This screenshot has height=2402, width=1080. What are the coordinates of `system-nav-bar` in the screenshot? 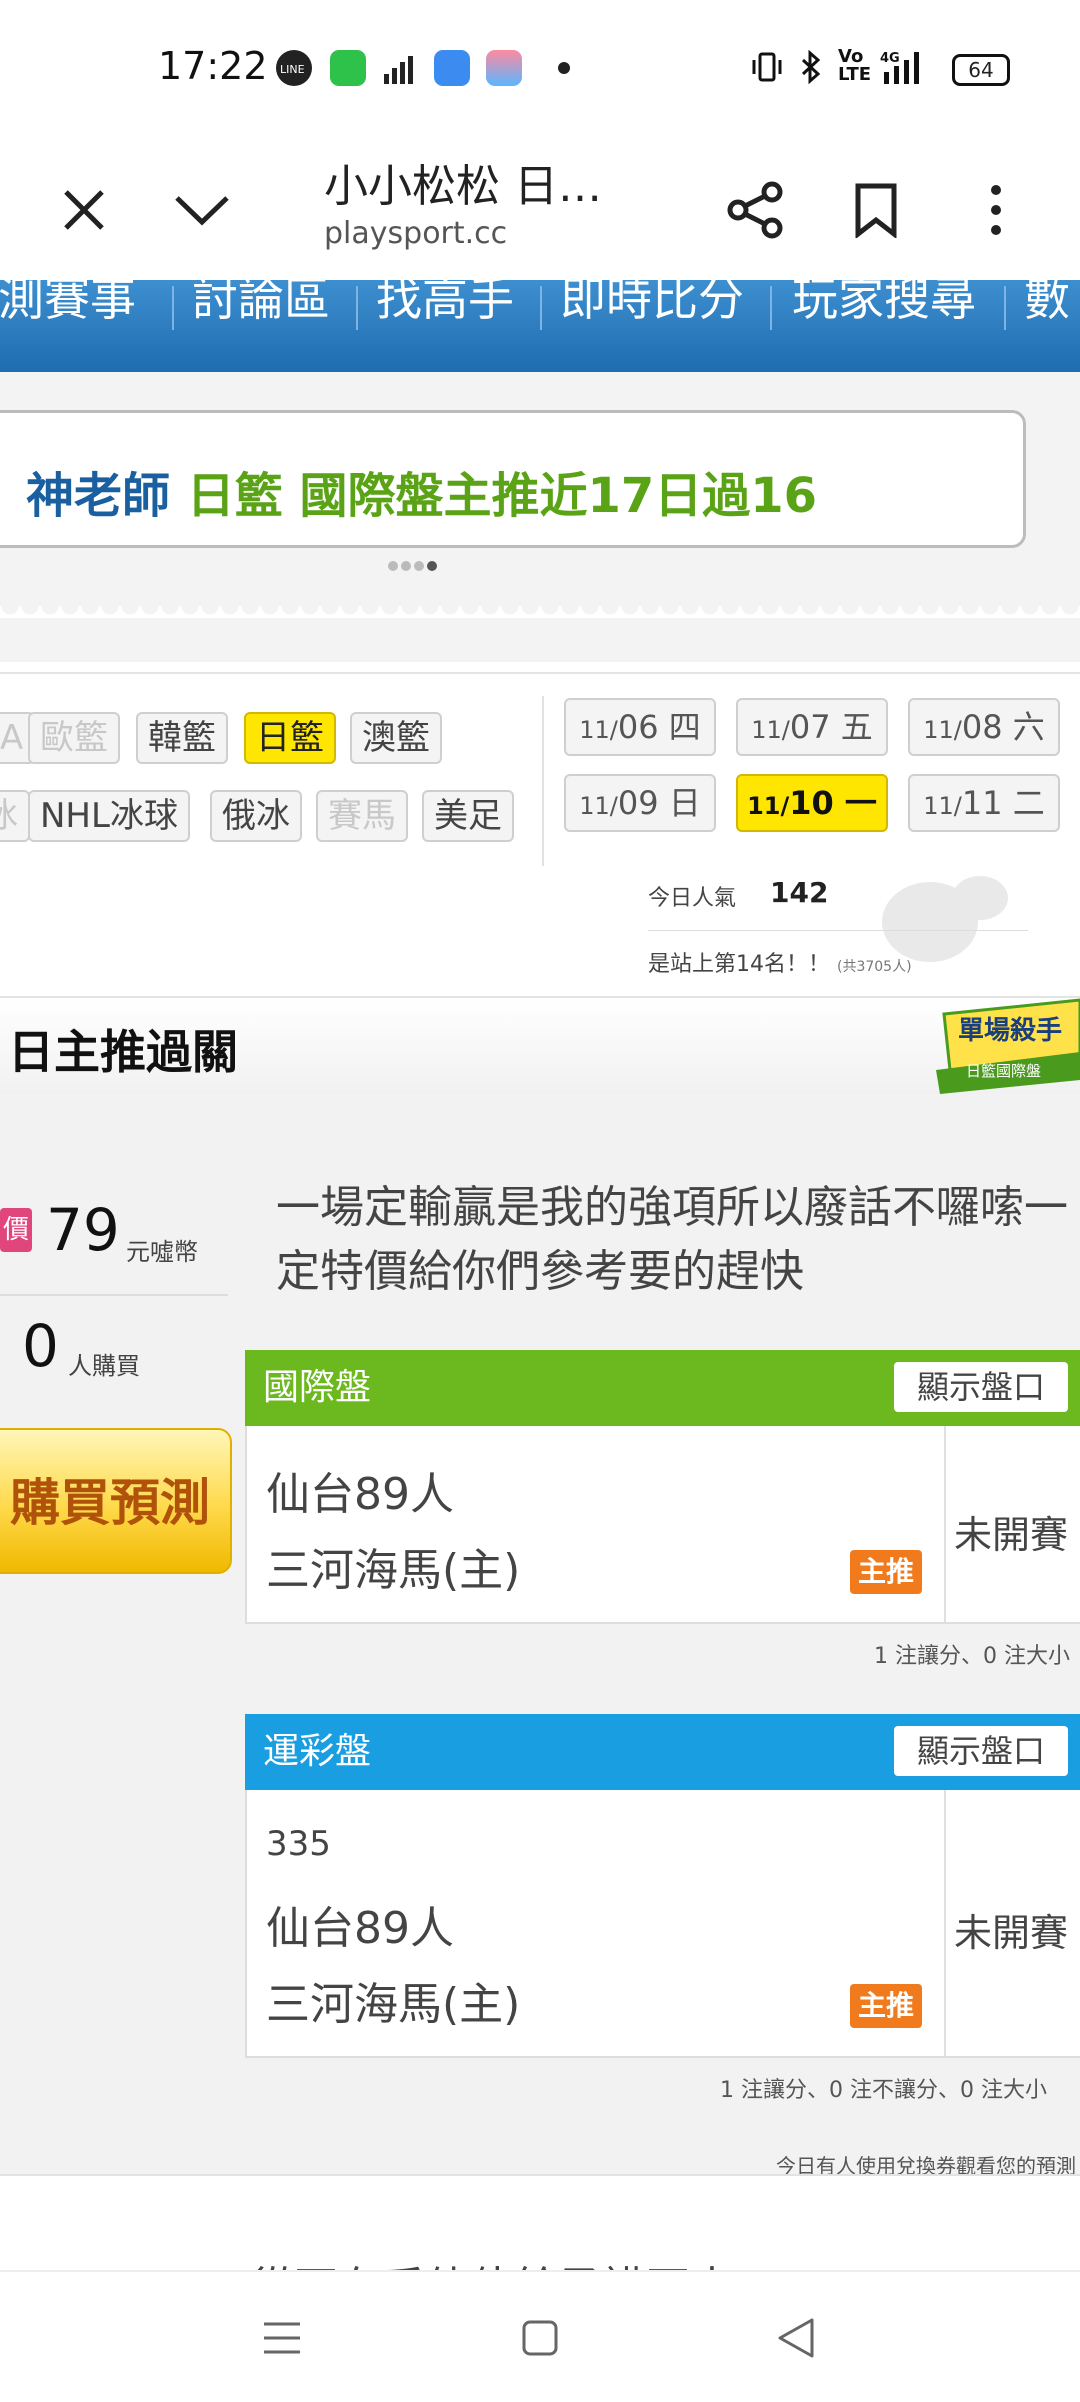 It's located at (540, 2336).